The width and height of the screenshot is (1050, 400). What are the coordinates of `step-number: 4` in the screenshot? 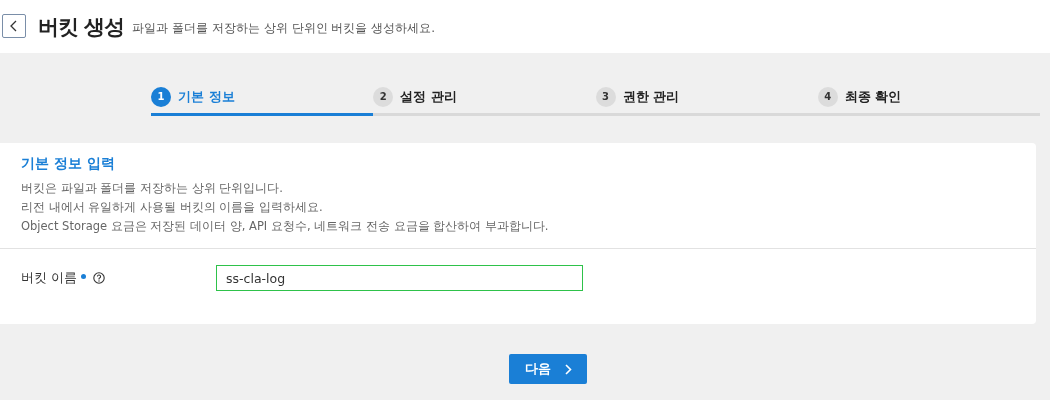 It's located at (827, 96).